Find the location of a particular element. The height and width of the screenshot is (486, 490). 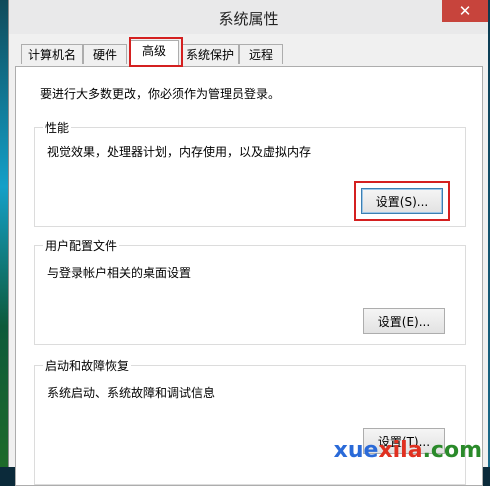

performance-label: 性能 is located at coordinates (57, 127).